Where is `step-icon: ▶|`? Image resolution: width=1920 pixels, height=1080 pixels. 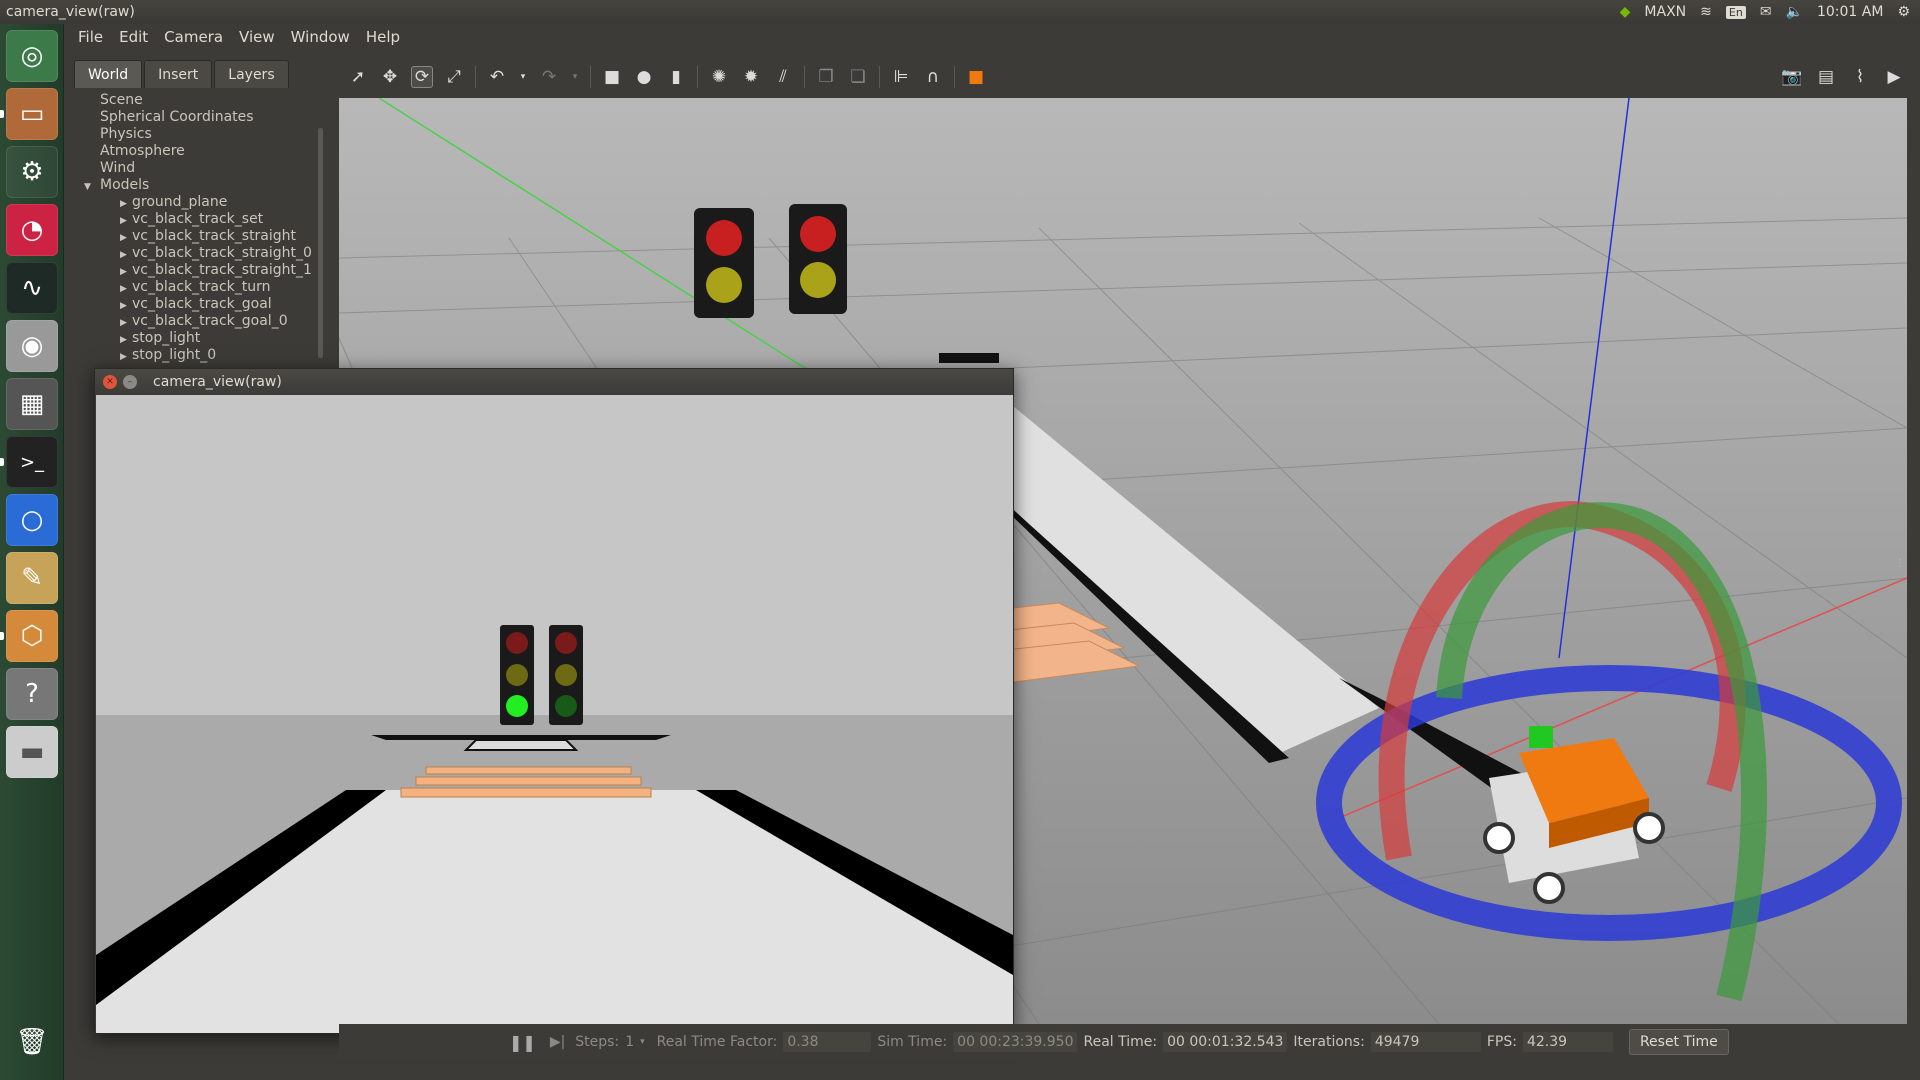 step-icon: ▶| is located at coordinates (557, 1042).